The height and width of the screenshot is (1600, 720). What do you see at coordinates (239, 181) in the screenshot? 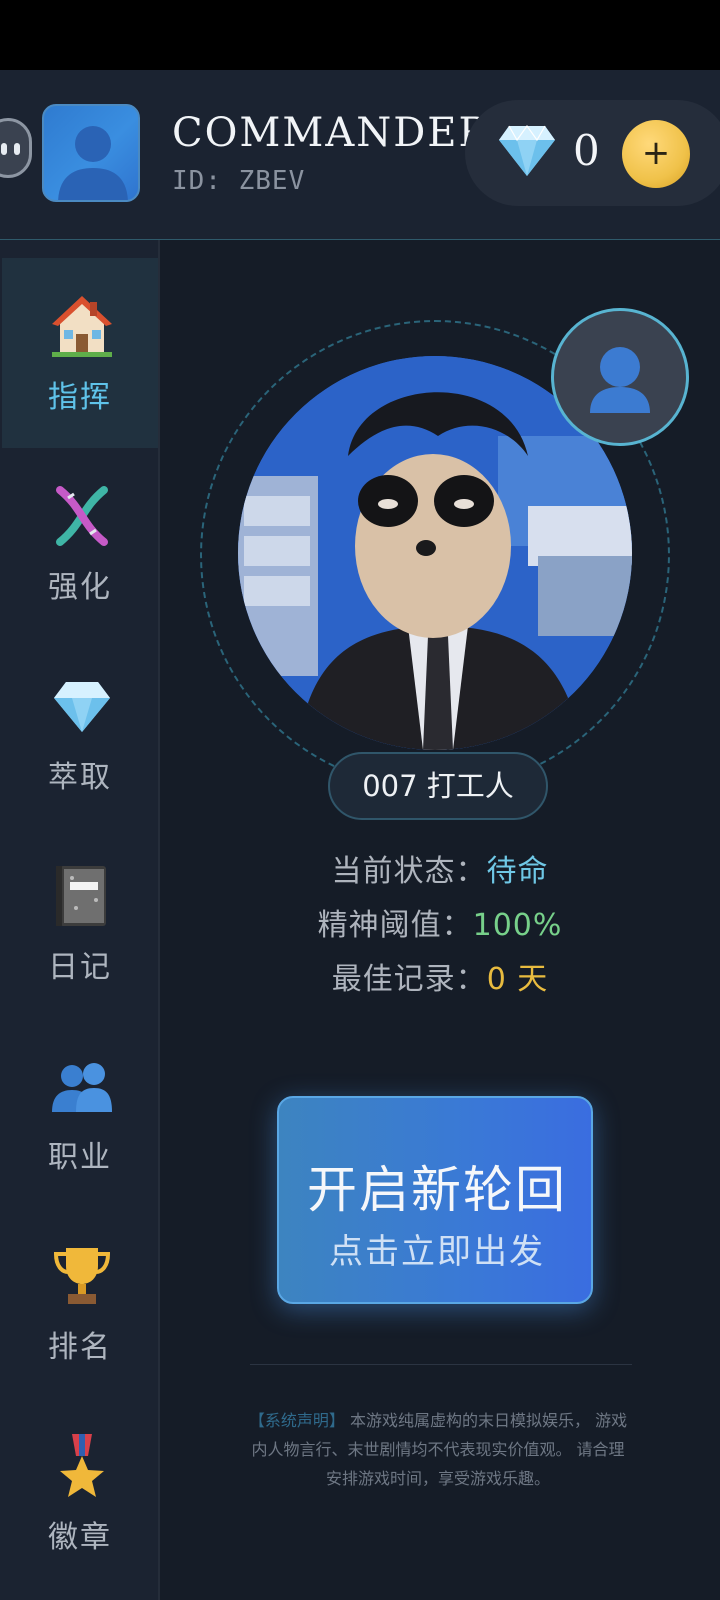
I see `commander-id: ID: ZBEV` at bounding box center [239, 181].